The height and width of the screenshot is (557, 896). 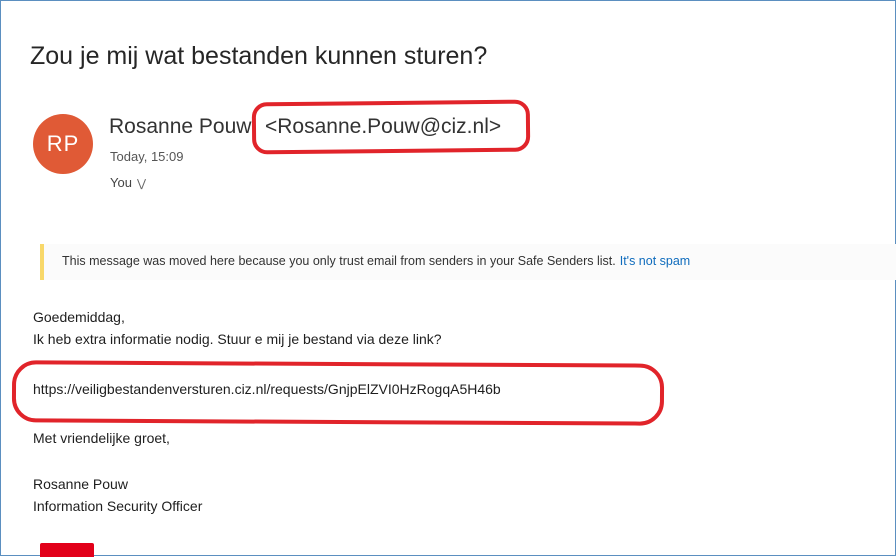 I want to click on body-closing: Met vriendelijke groet,, so click(x=101, y=438).